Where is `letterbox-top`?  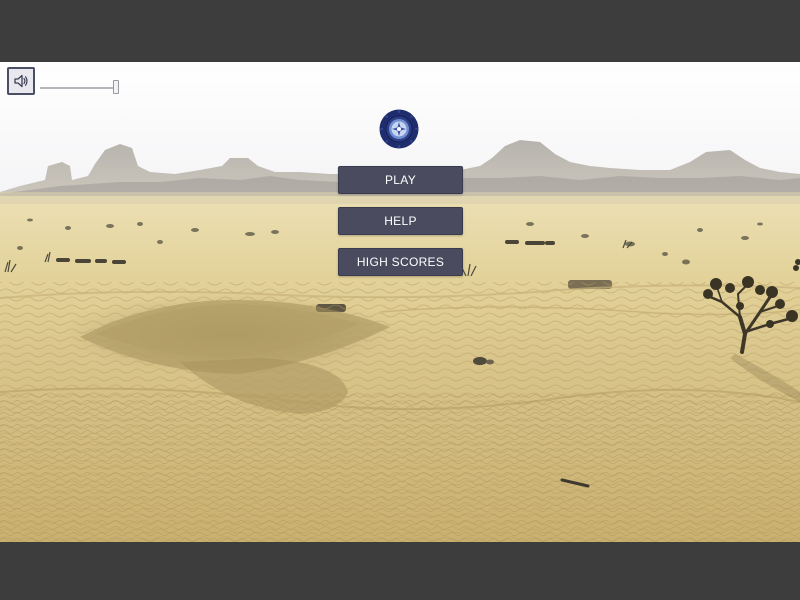 letterbox-top is located at coordinates (400, 31).